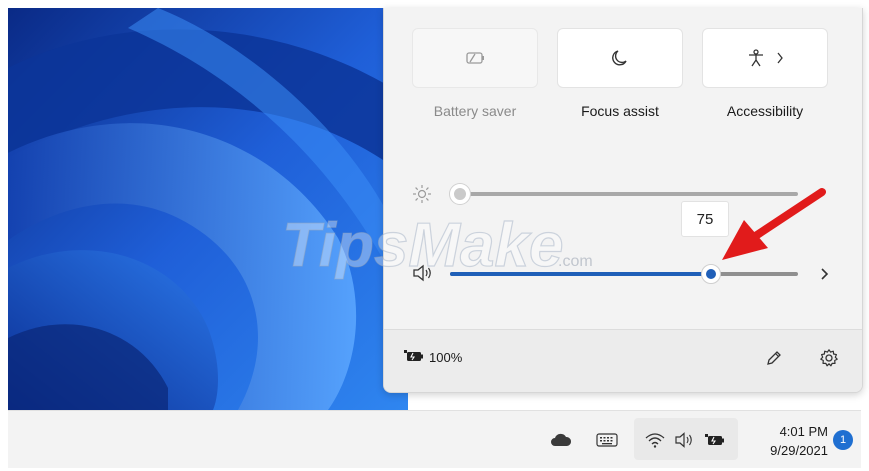 Image resolution: width=869 pixels, height=471 pixels. What do you see at coordinates (580, 274) in the screenshot?
I see `volume-slider-fill` at bounding box center [580, 274].